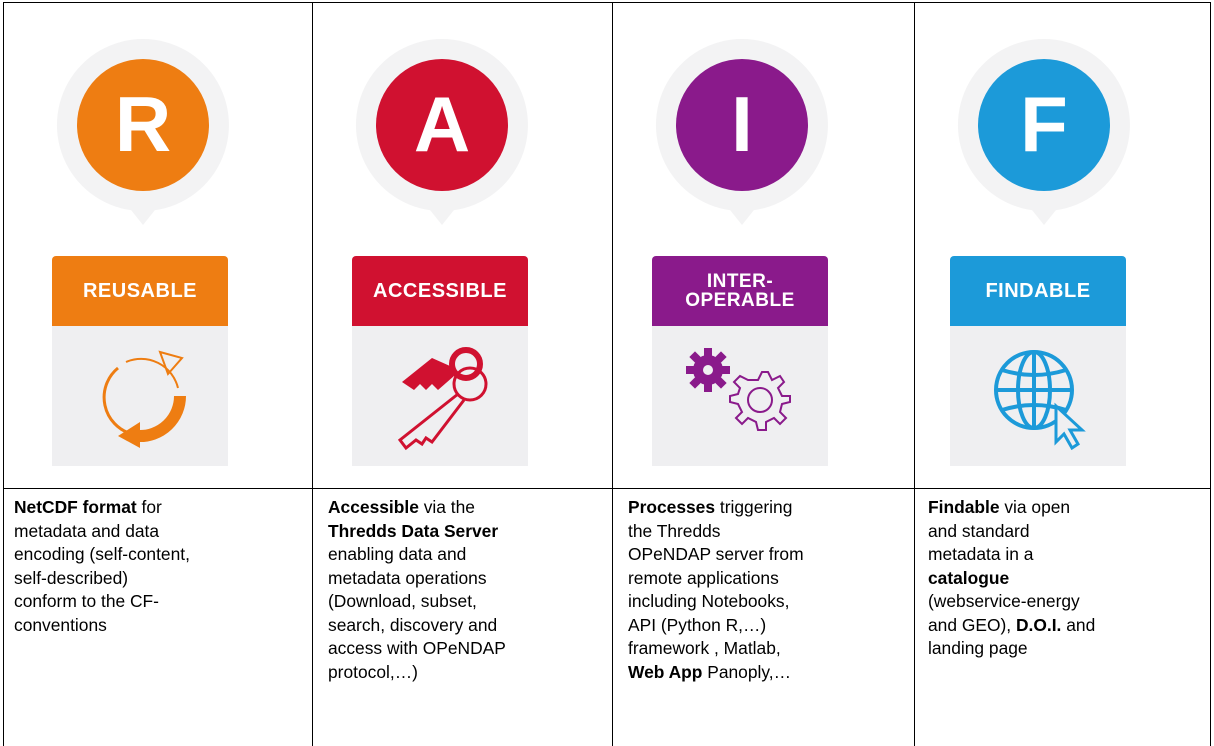 This screenshot has width=1214, height=746. What do you see at coordinates (742, 124) in the screenshot?
I see `badge-letter-i: I` at bounding box center [742, 124].